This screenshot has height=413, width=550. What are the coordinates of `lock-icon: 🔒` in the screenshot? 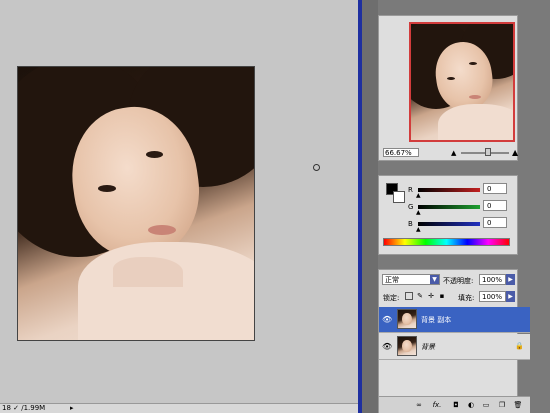 It's located at (519, 346).